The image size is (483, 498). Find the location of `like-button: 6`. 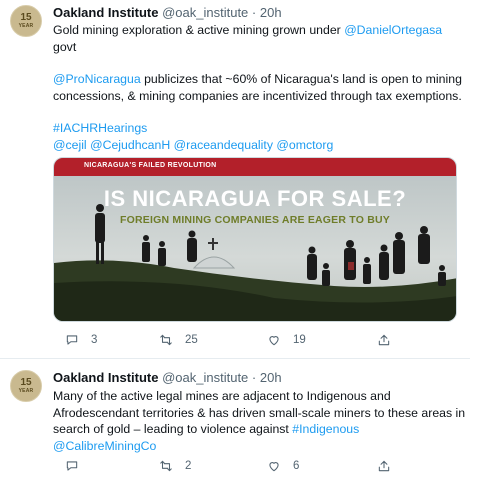

like-button: 6 is located at coordinates (283, 466).